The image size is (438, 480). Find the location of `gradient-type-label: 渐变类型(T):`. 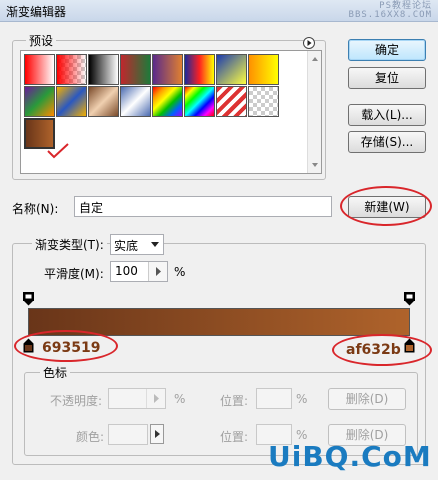

gradient-type-label: 渐变类型(T): is located at coordinates (69, 244).